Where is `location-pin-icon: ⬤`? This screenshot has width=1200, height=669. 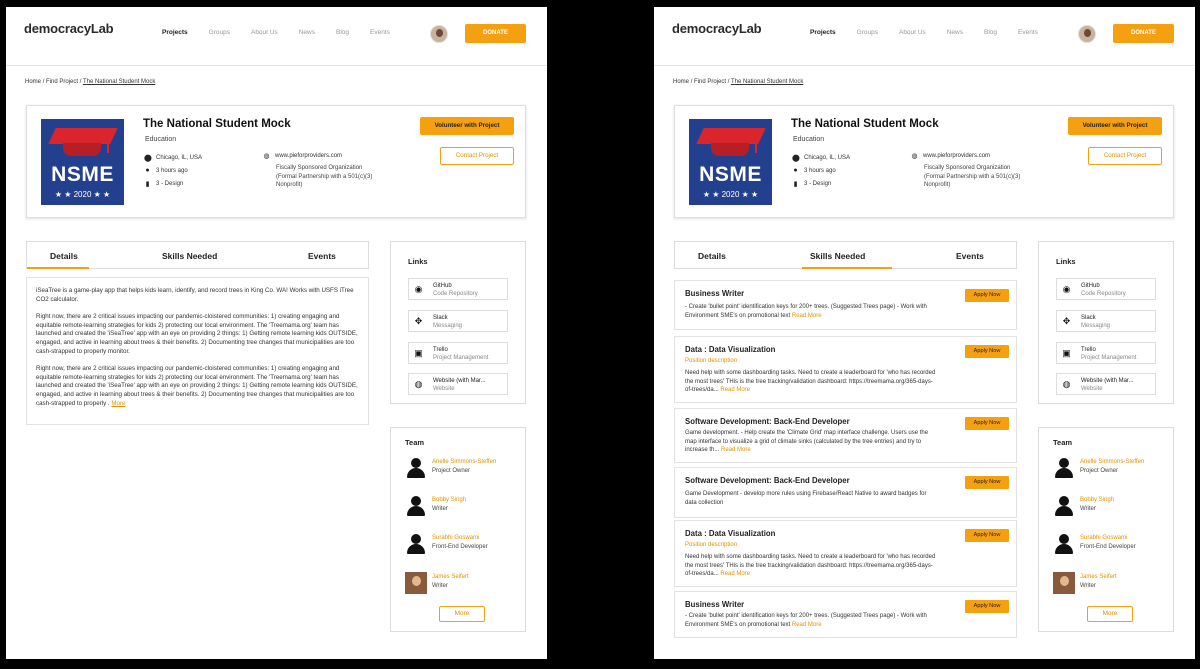
location-pin-icon: ⬤ is located at coordinates (148, 158).